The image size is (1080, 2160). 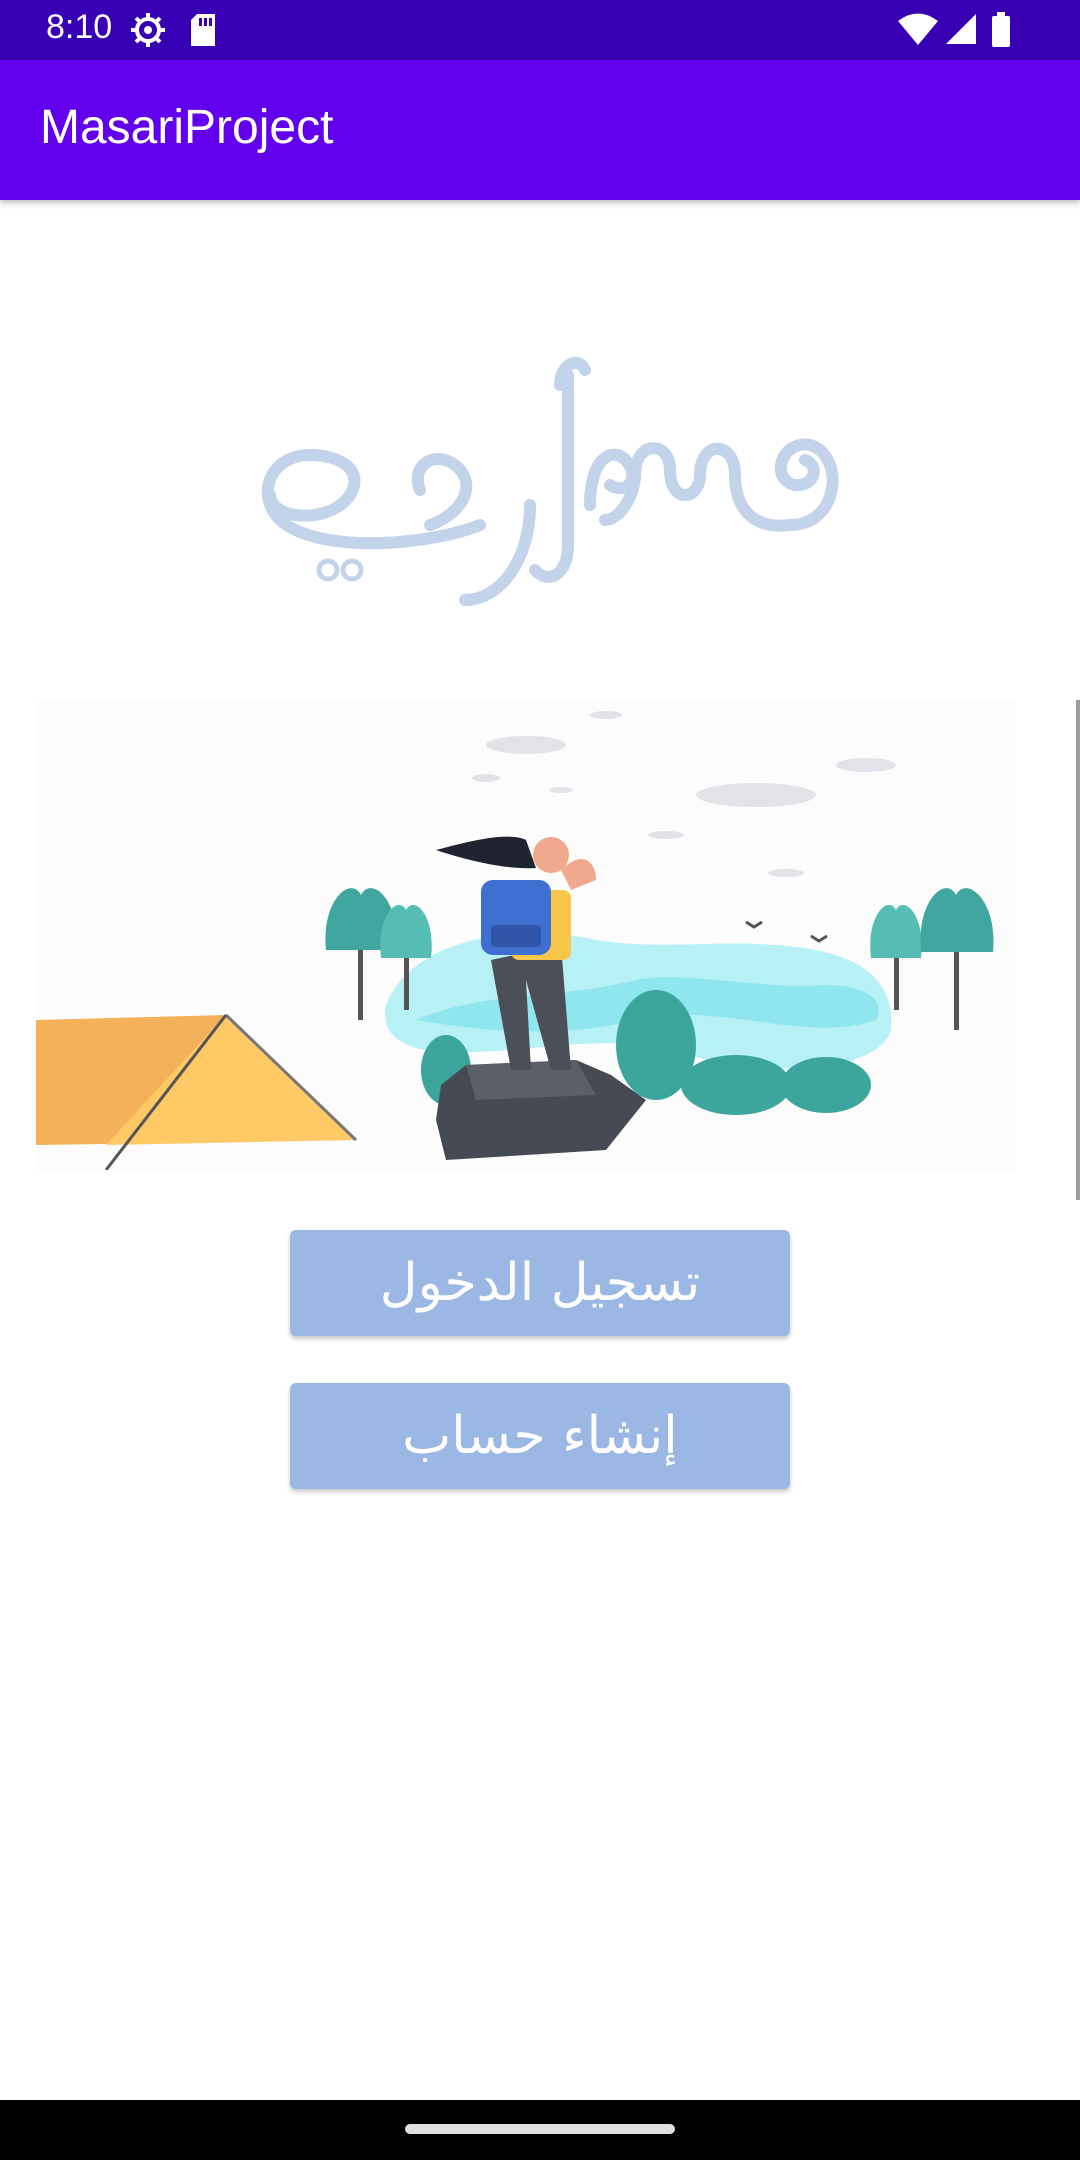 What do you see at coordinates (1078, 950) in the screenshot?
I see `scroll-edge-indicator` at bounding box center [1078, 950].